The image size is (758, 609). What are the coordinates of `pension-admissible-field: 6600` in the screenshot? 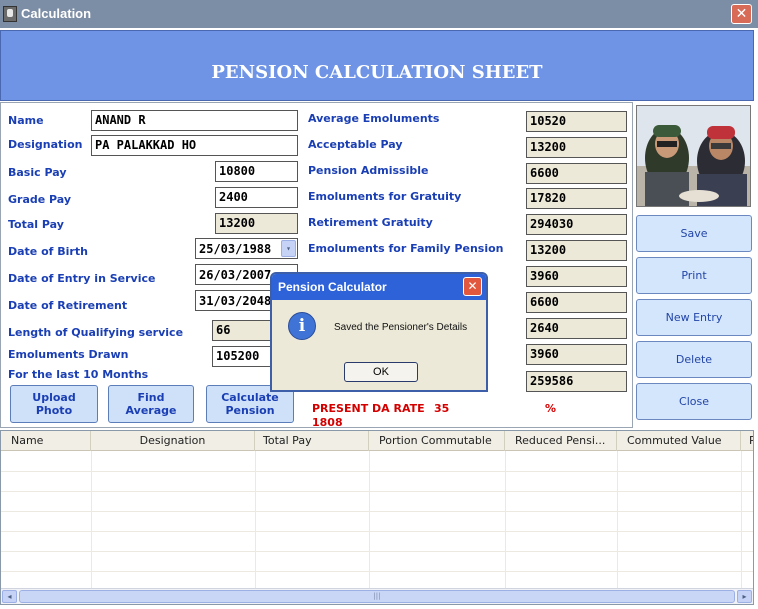 It's located at (576, 173).